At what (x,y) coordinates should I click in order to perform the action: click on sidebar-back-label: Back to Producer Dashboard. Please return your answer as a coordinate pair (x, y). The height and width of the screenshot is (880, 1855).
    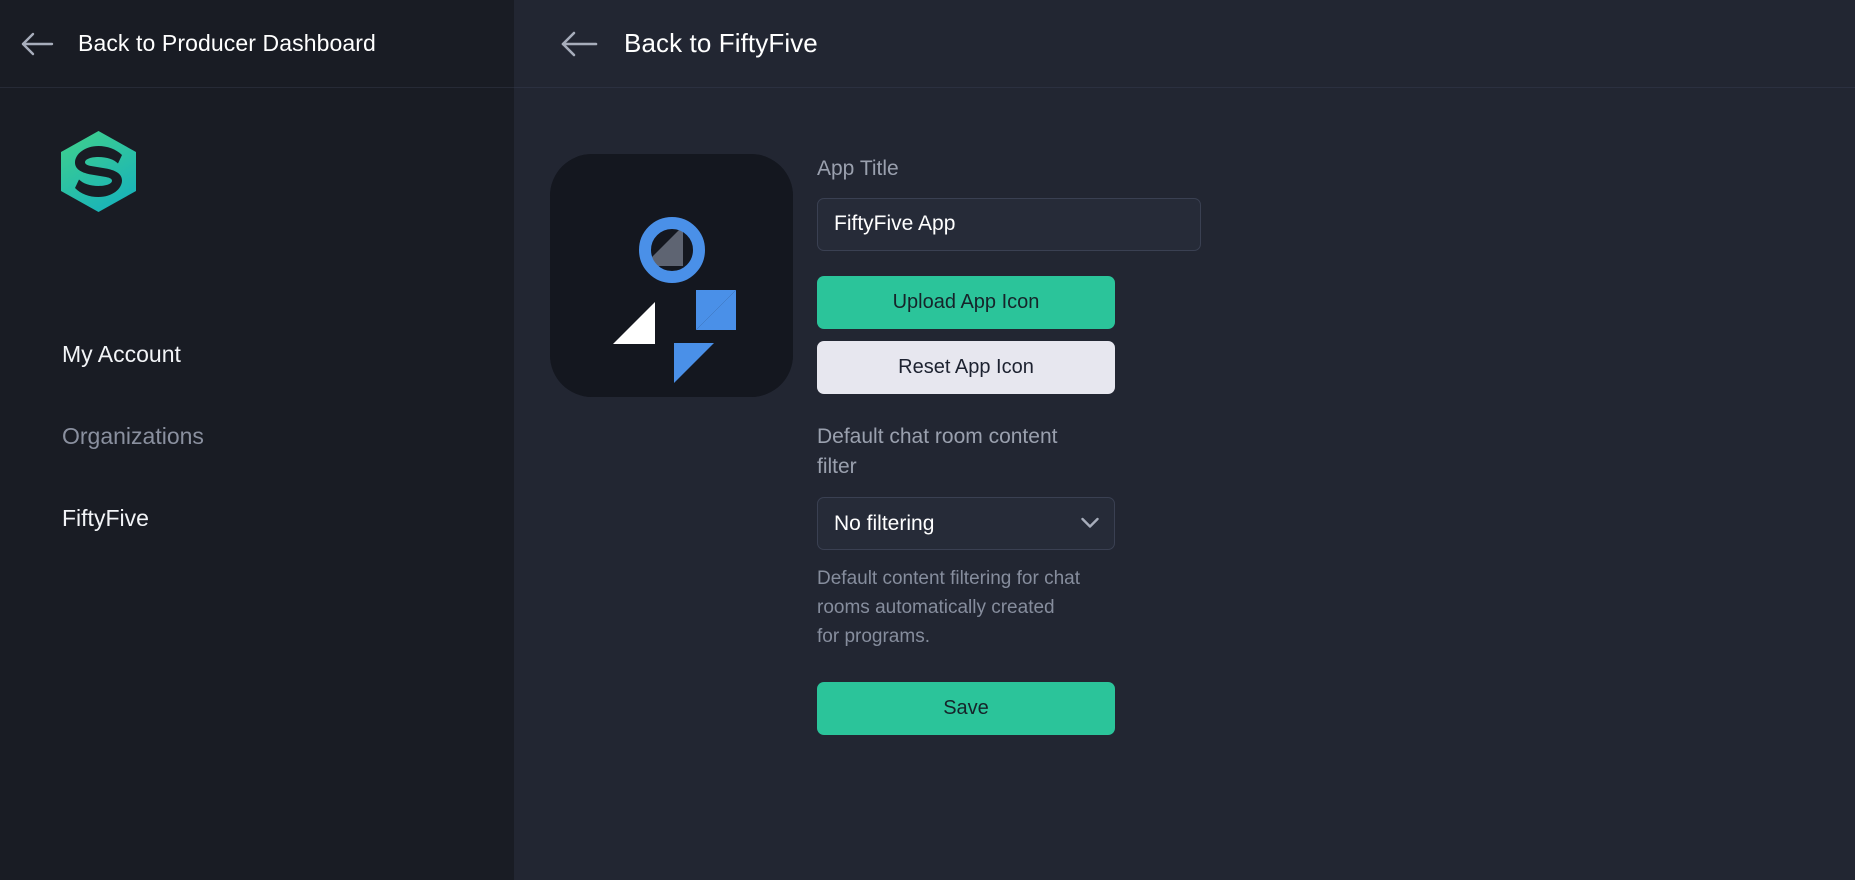
    Looking at the image, I should click on (227, 43).